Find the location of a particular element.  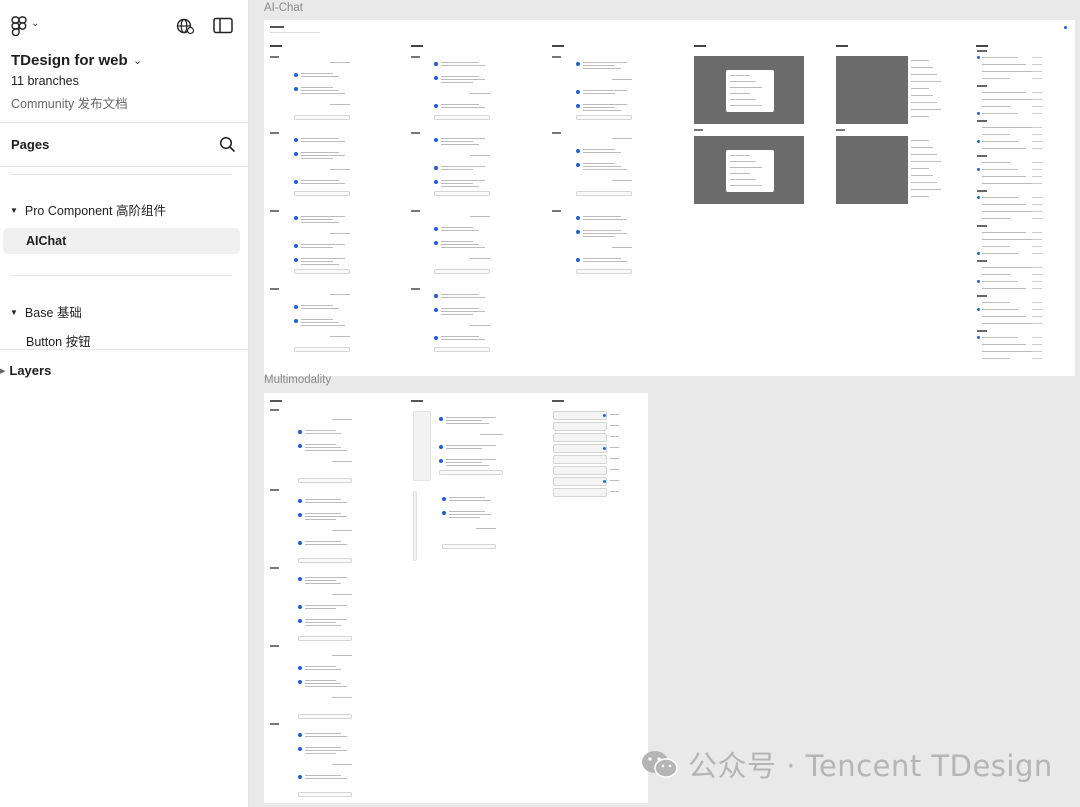

file-title: TDesign for web is located at coordinates (69, 60).